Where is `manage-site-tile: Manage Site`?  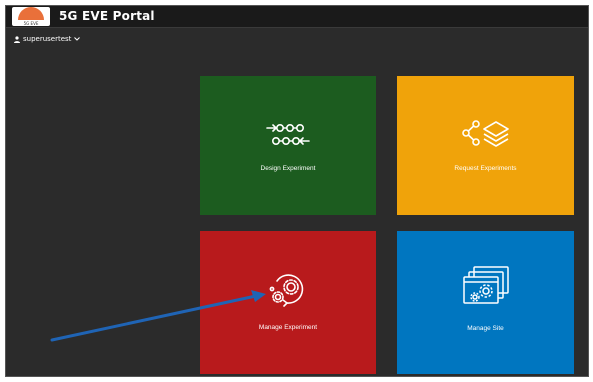 manage-site-tile: Manage Site is located at coordinates (485, 302).